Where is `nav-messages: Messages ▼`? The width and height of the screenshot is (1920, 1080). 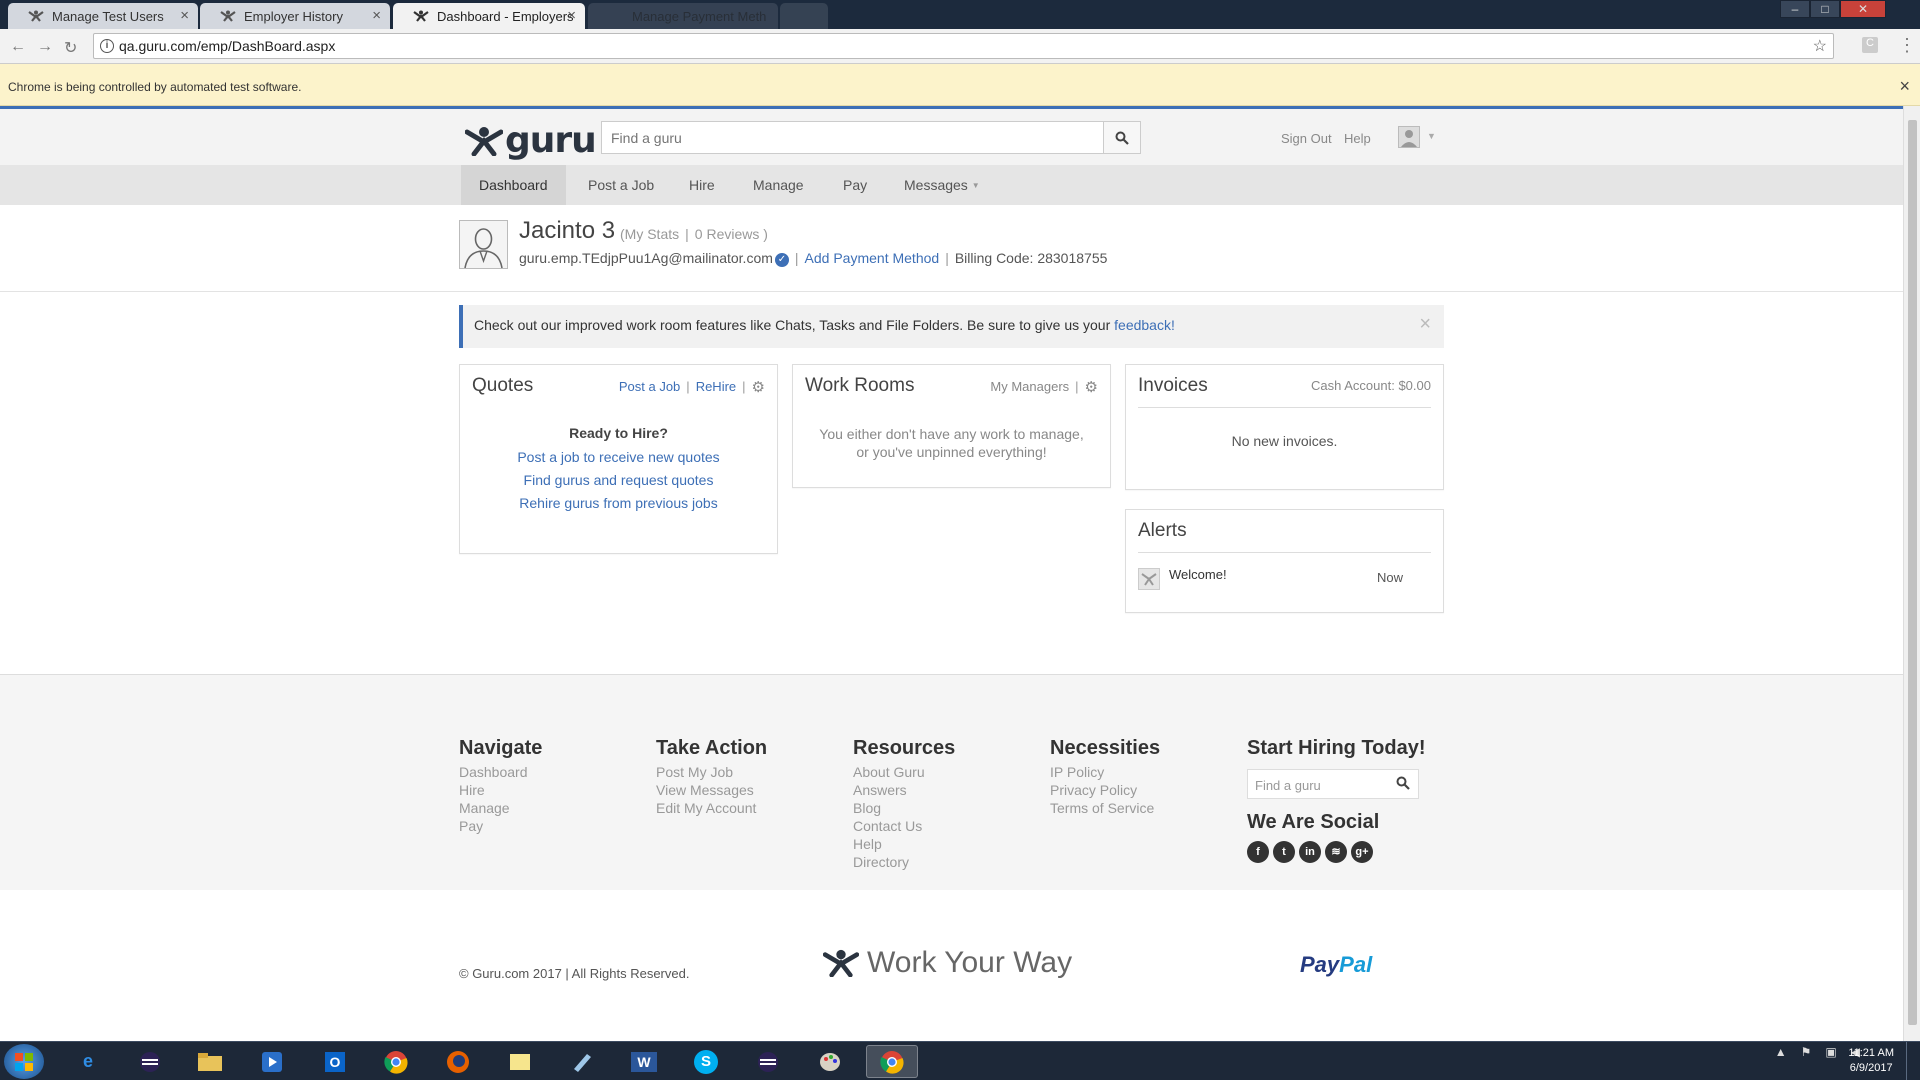 nav-messages: Messages ▼ is located at coordinates (942, 185).